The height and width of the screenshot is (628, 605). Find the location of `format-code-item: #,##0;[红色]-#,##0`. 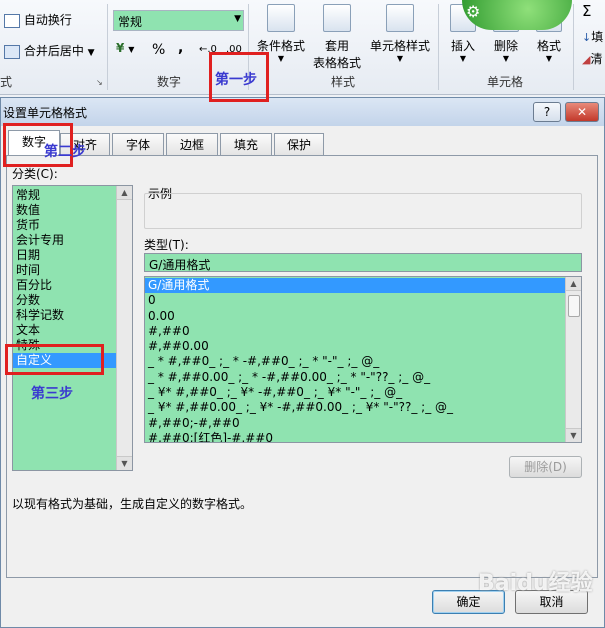

format-code-item: #,##0;[红色]-#,##0 is located at coordinates (355, 436).